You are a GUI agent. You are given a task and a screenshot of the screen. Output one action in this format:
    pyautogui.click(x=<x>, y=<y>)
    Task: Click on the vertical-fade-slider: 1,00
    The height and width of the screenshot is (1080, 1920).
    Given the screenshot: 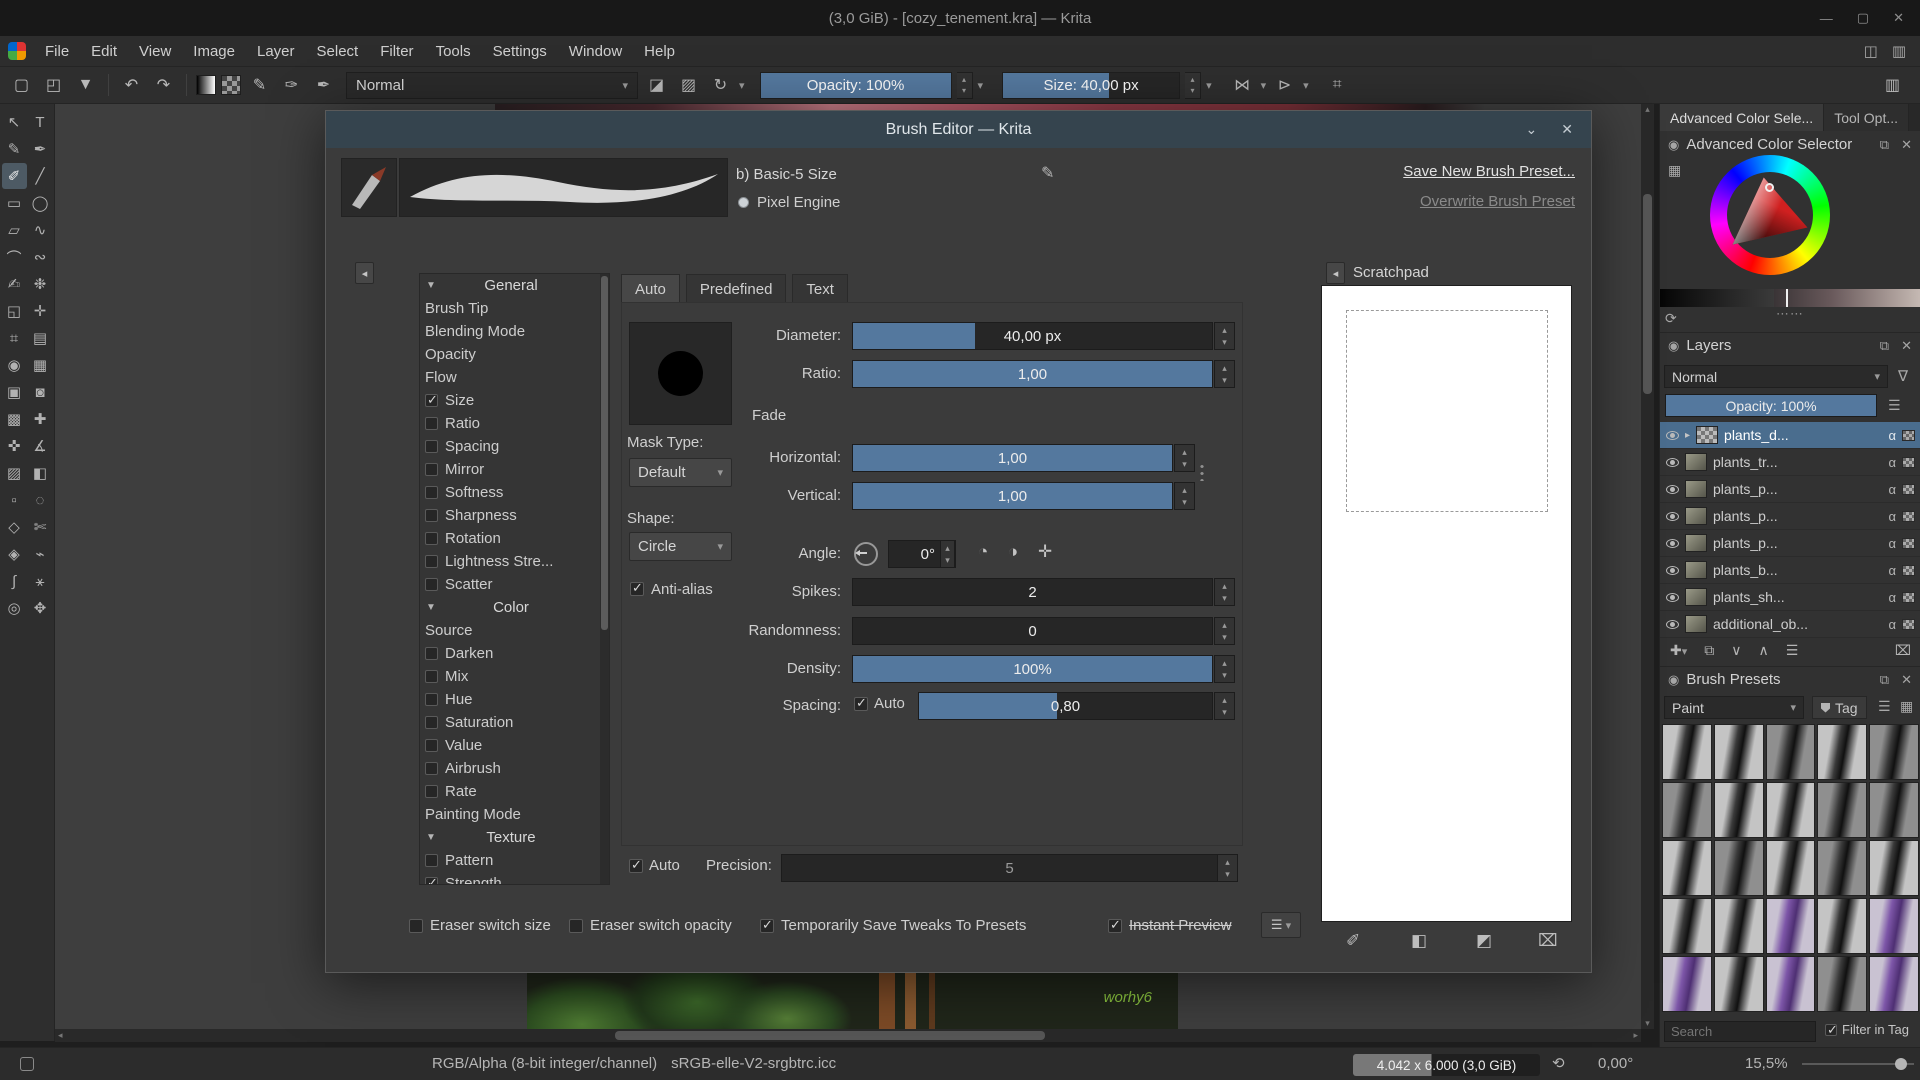 What is the action you would take?
    pyautogui.click(x=1012, y=496)
    